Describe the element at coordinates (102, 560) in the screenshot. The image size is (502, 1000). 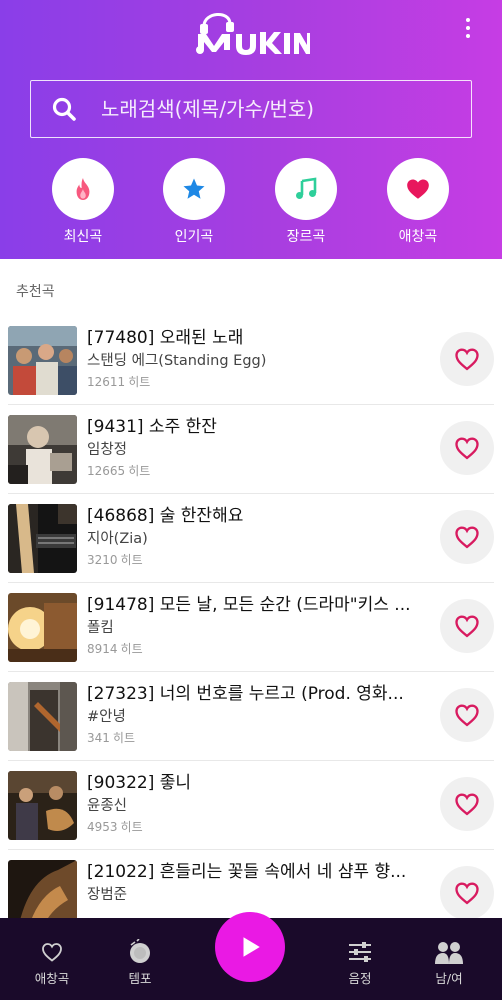
I see `hits-count: 3210` at that location.